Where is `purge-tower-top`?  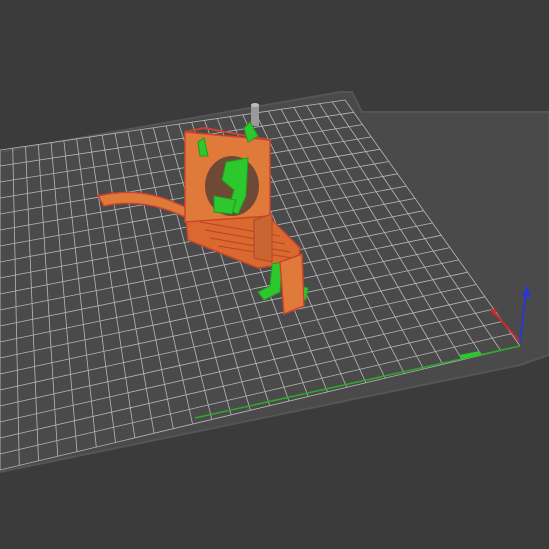
purge-tower-top is located at coordinates (255, 105).